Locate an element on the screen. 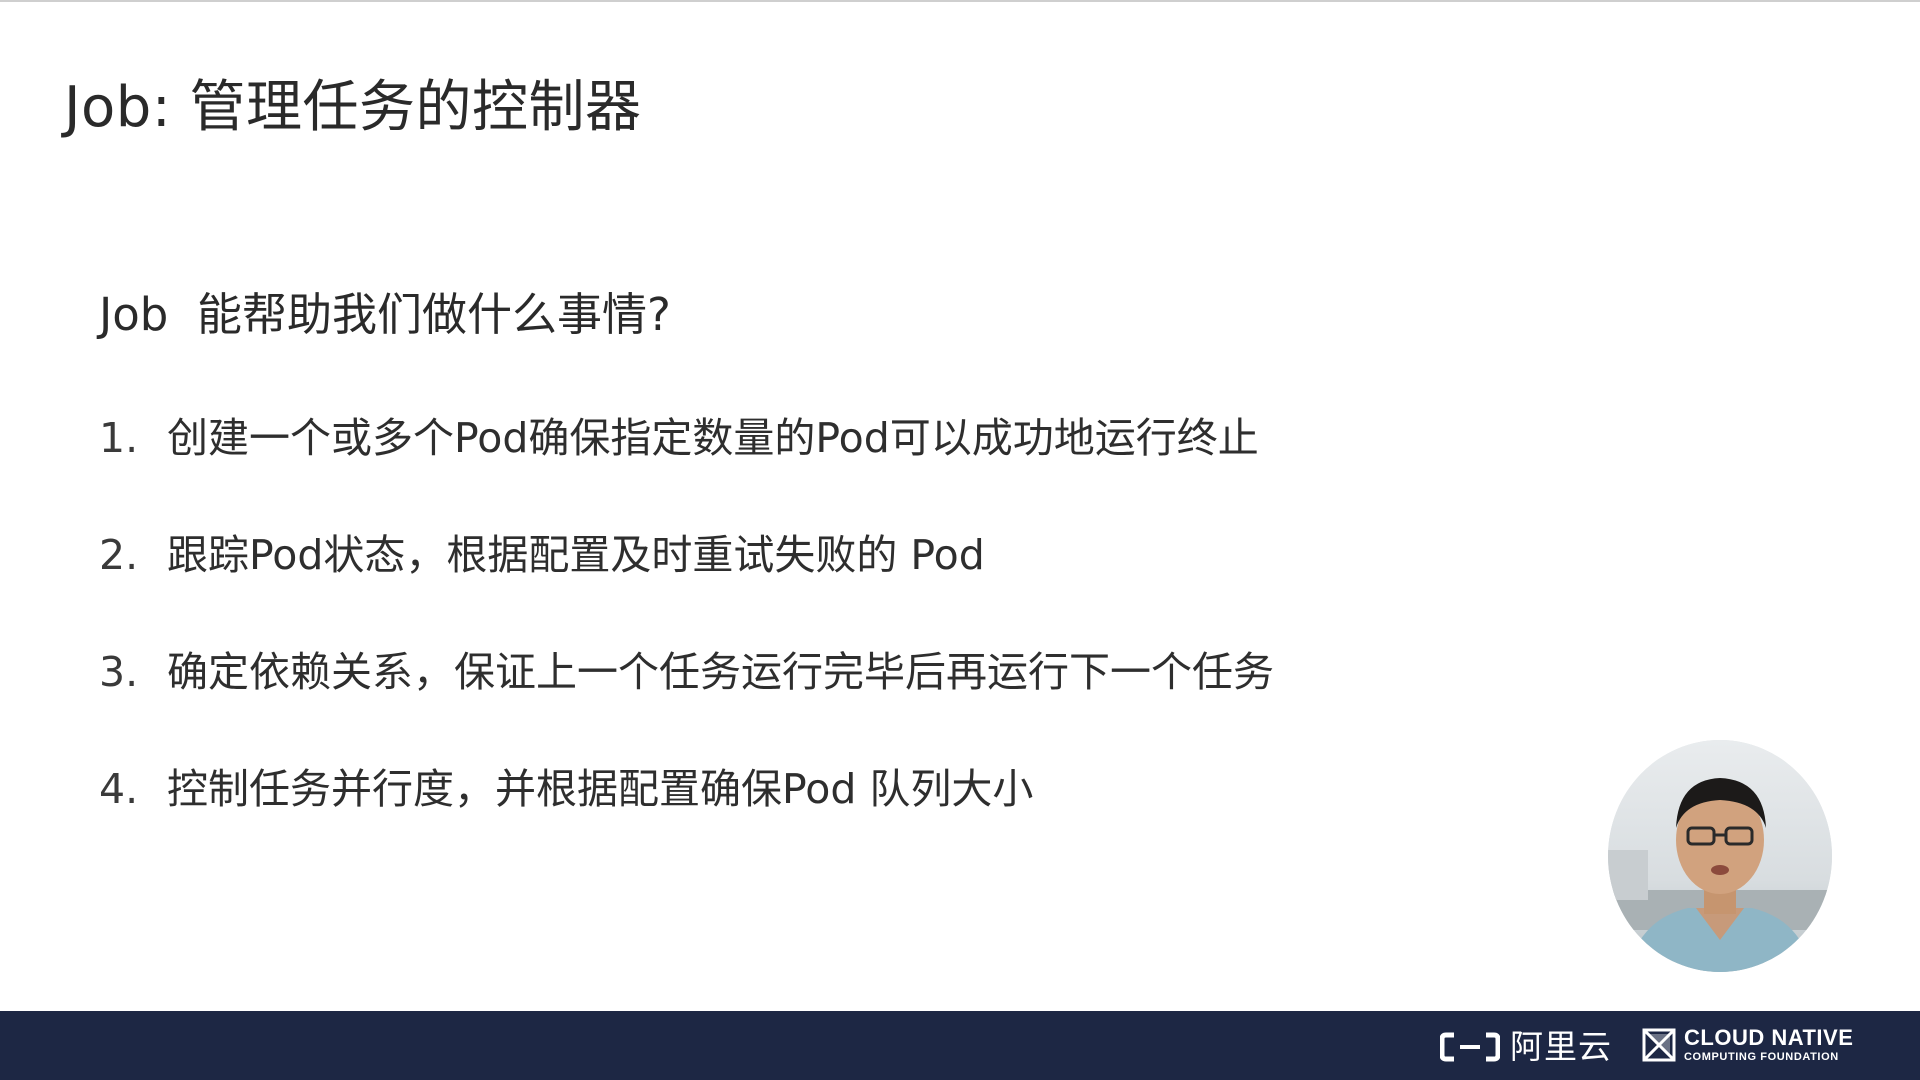  slide-title: Job: 管理任务的控制器 is located at coordinates (353, 107).